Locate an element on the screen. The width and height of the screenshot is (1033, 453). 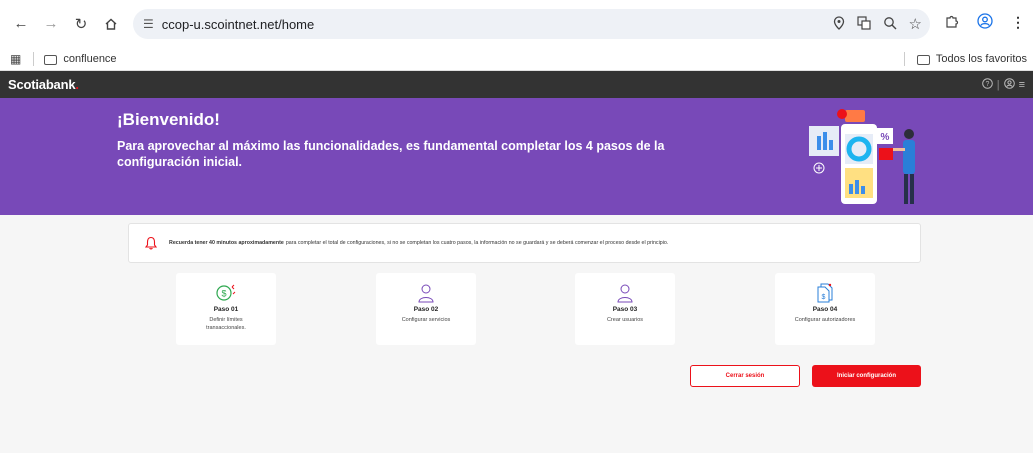
address-bar: ☰ ccop-u.scointnet.net/home ☆ is located at coordinates (531, 24).